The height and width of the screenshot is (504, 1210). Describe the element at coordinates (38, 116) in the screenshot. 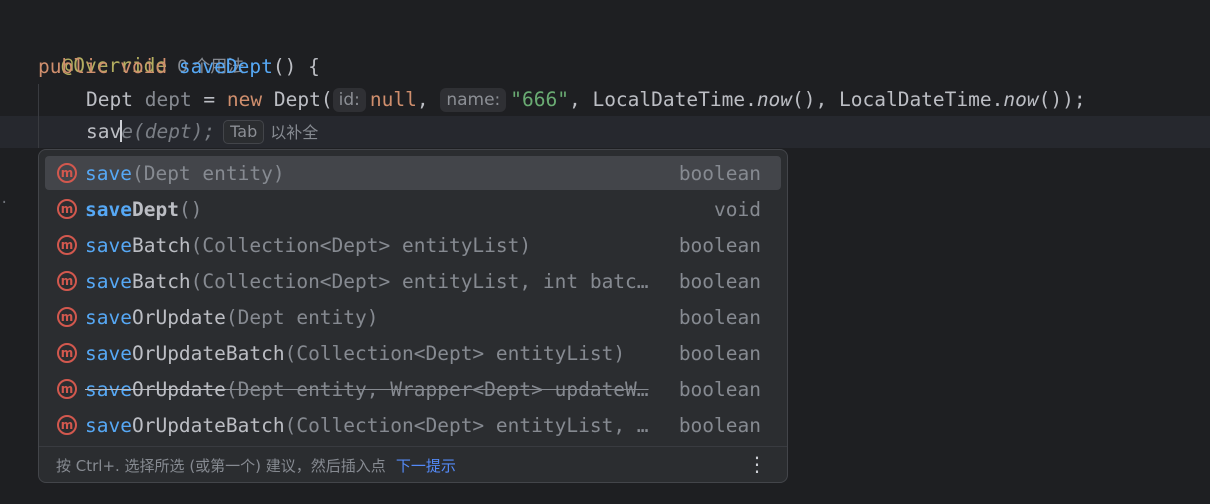

I see `indent-guide` at that location.